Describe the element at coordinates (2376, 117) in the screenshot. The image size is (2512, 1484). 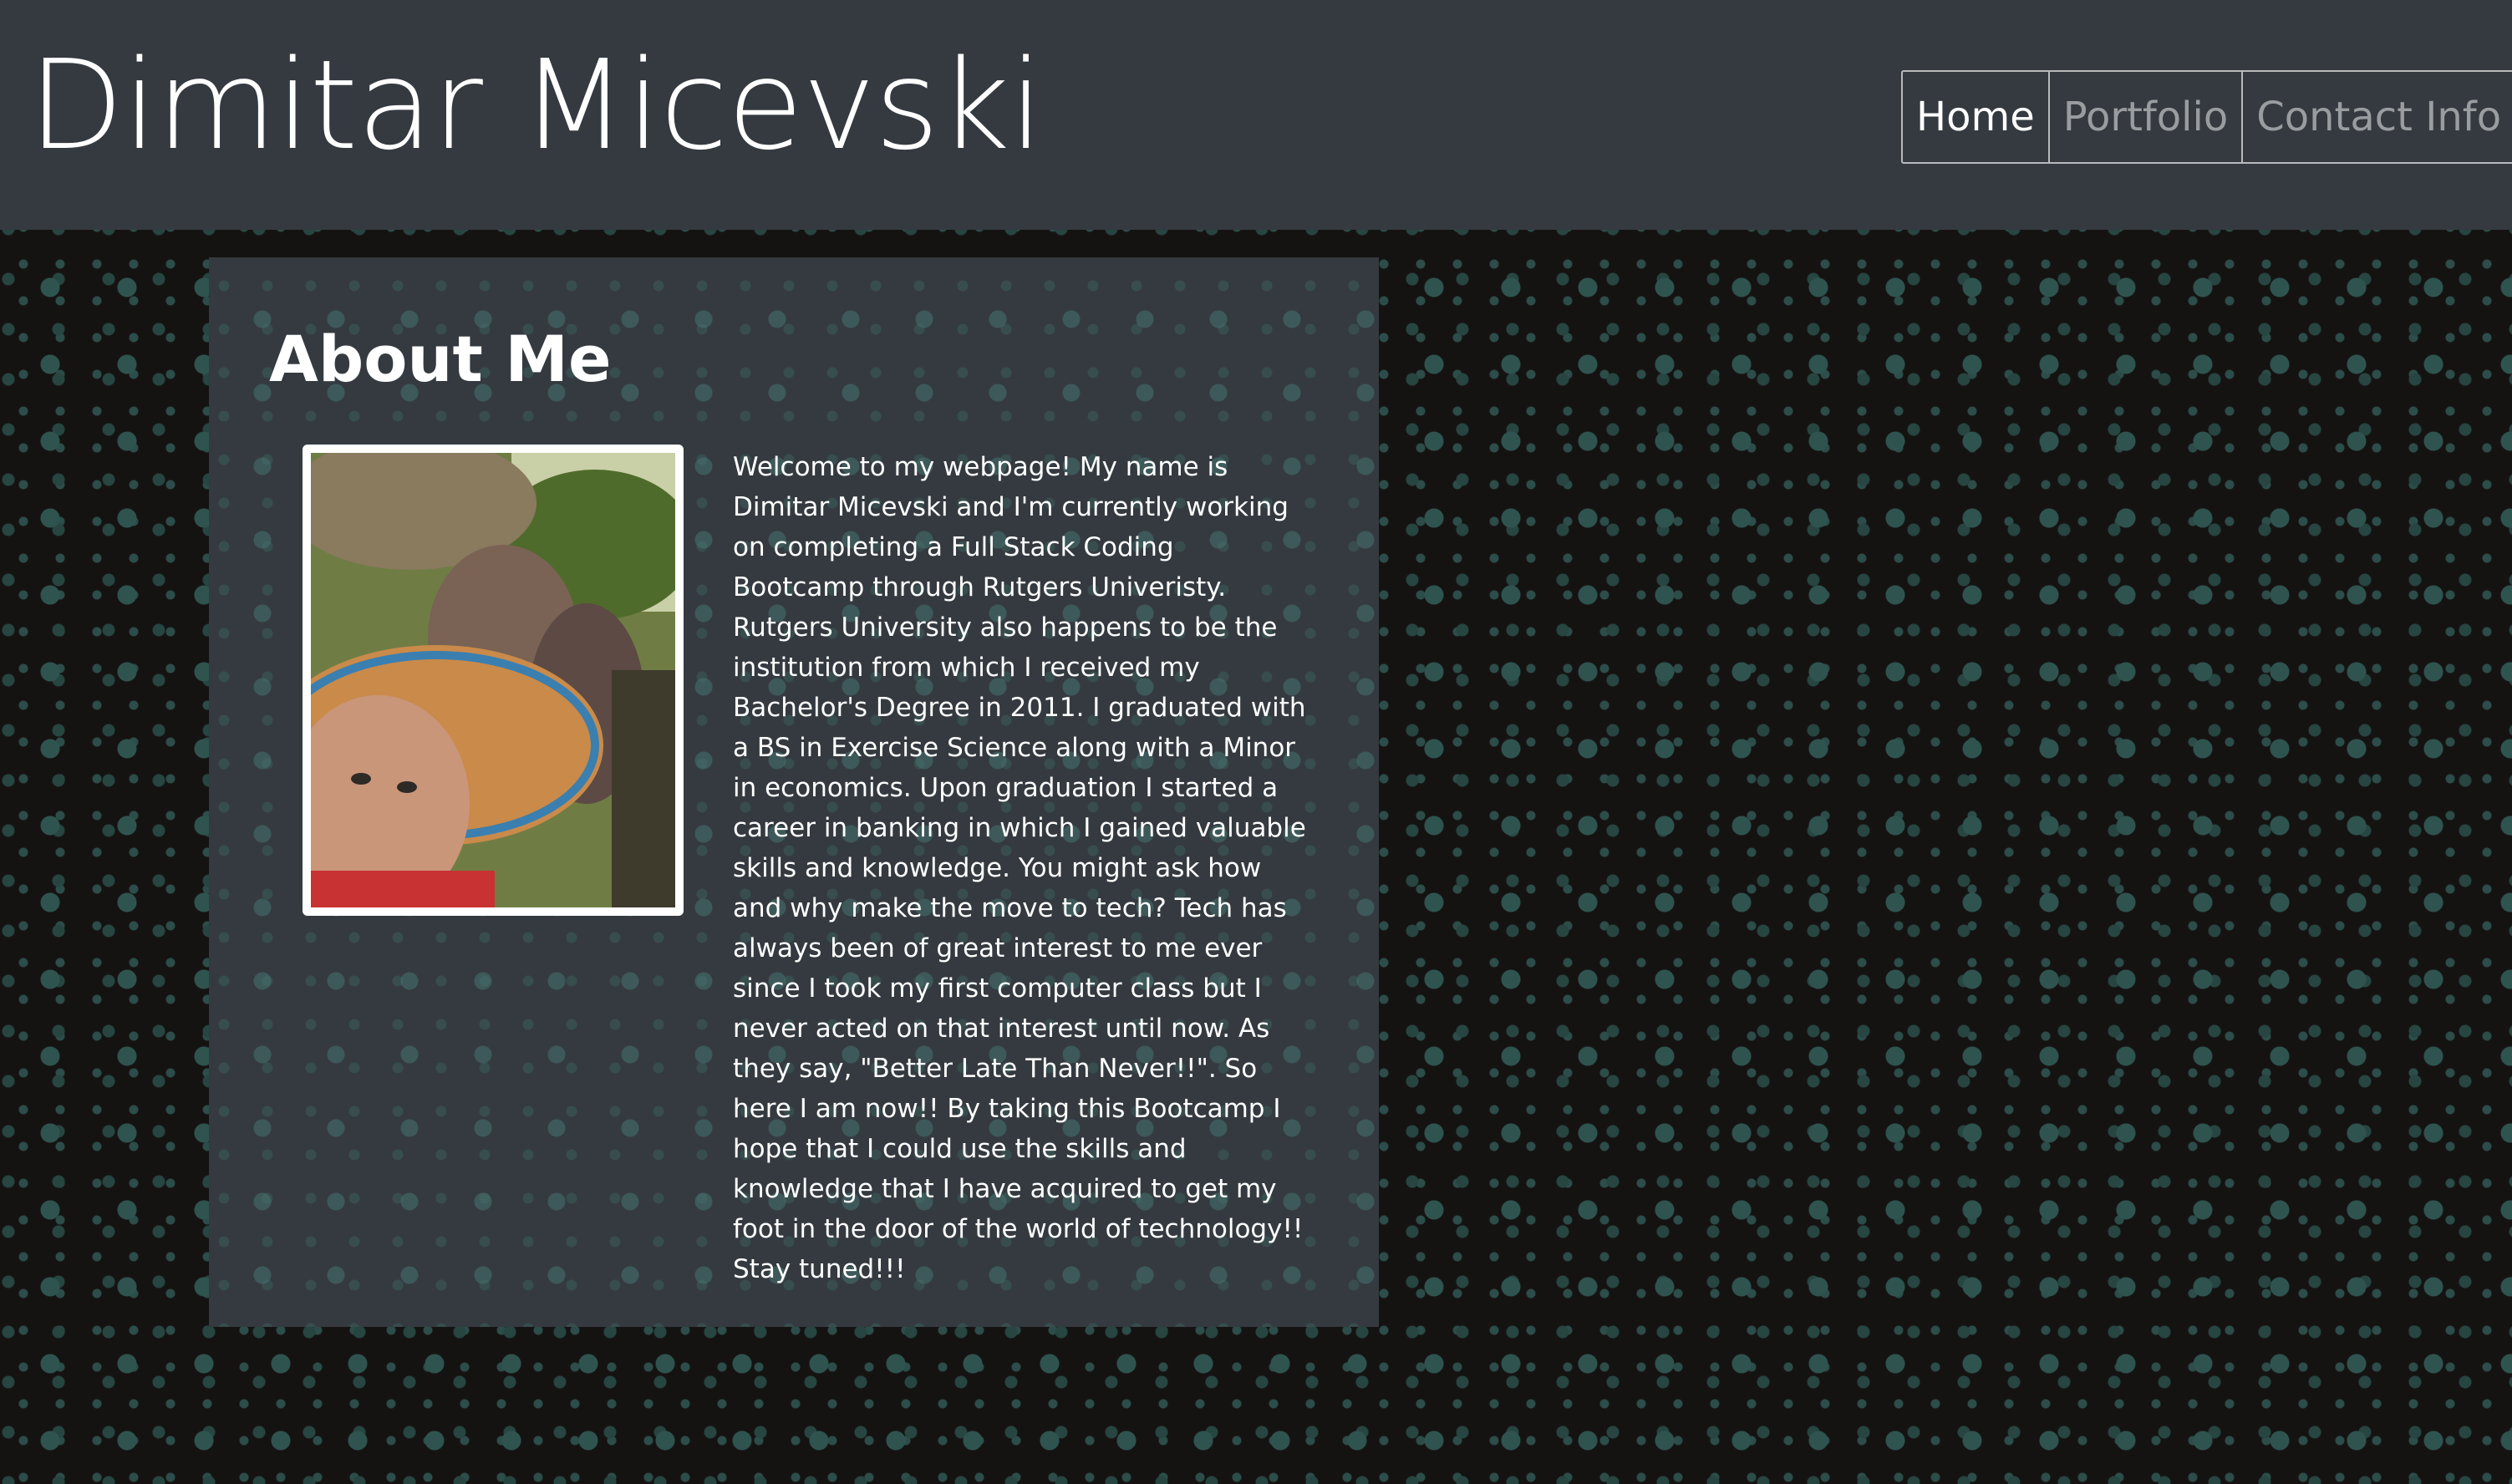
I see `nav-contact-info-link: Contact Info` at that location.